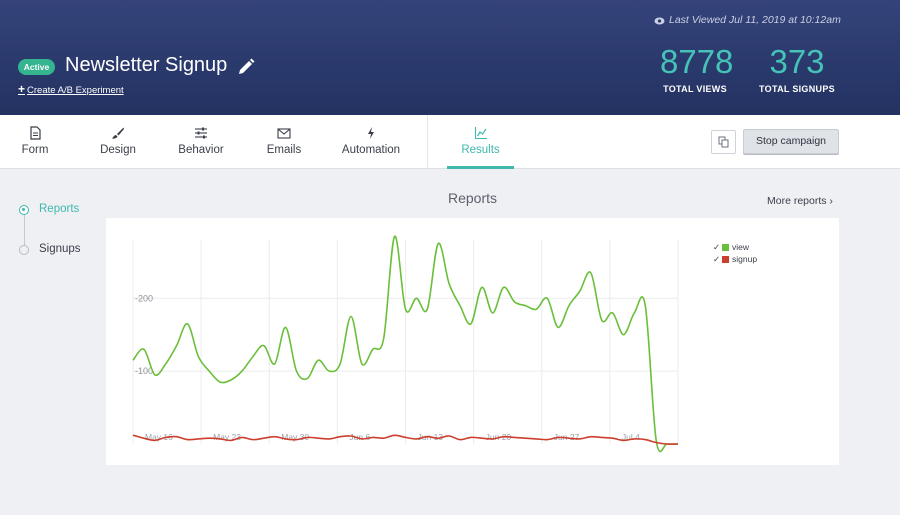 The image size is (900, 515). I want to click on tab-form-label: Form, so click(35, 150).